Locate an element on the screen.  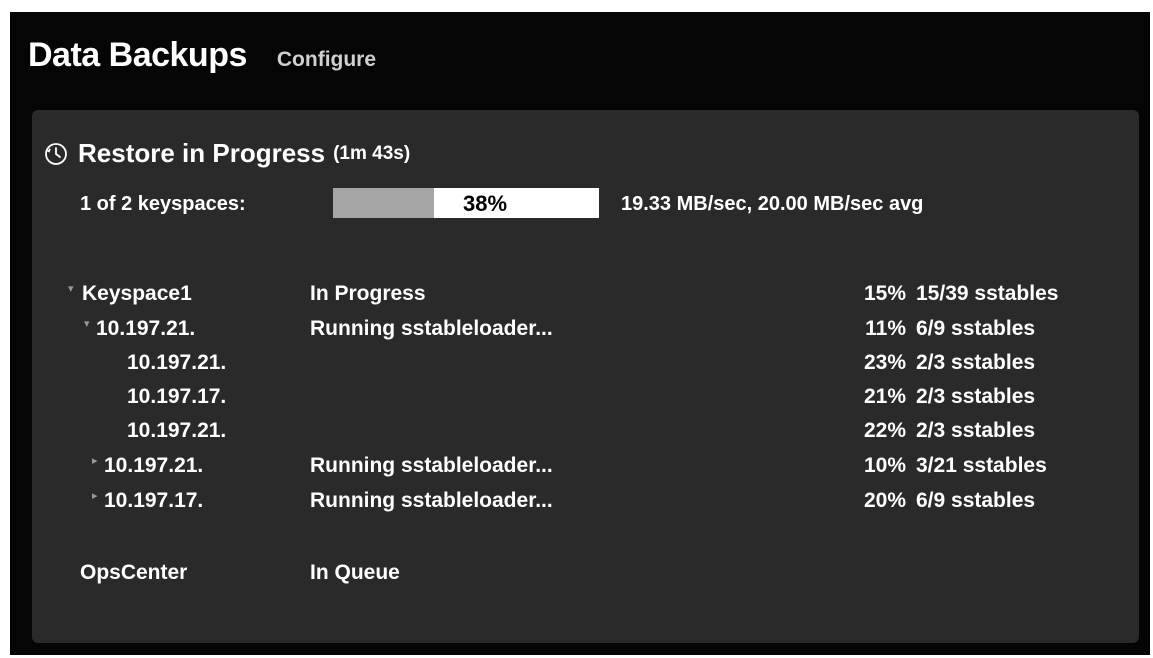
restore-progress-bar: 38% is located at coordinates (466, 203).